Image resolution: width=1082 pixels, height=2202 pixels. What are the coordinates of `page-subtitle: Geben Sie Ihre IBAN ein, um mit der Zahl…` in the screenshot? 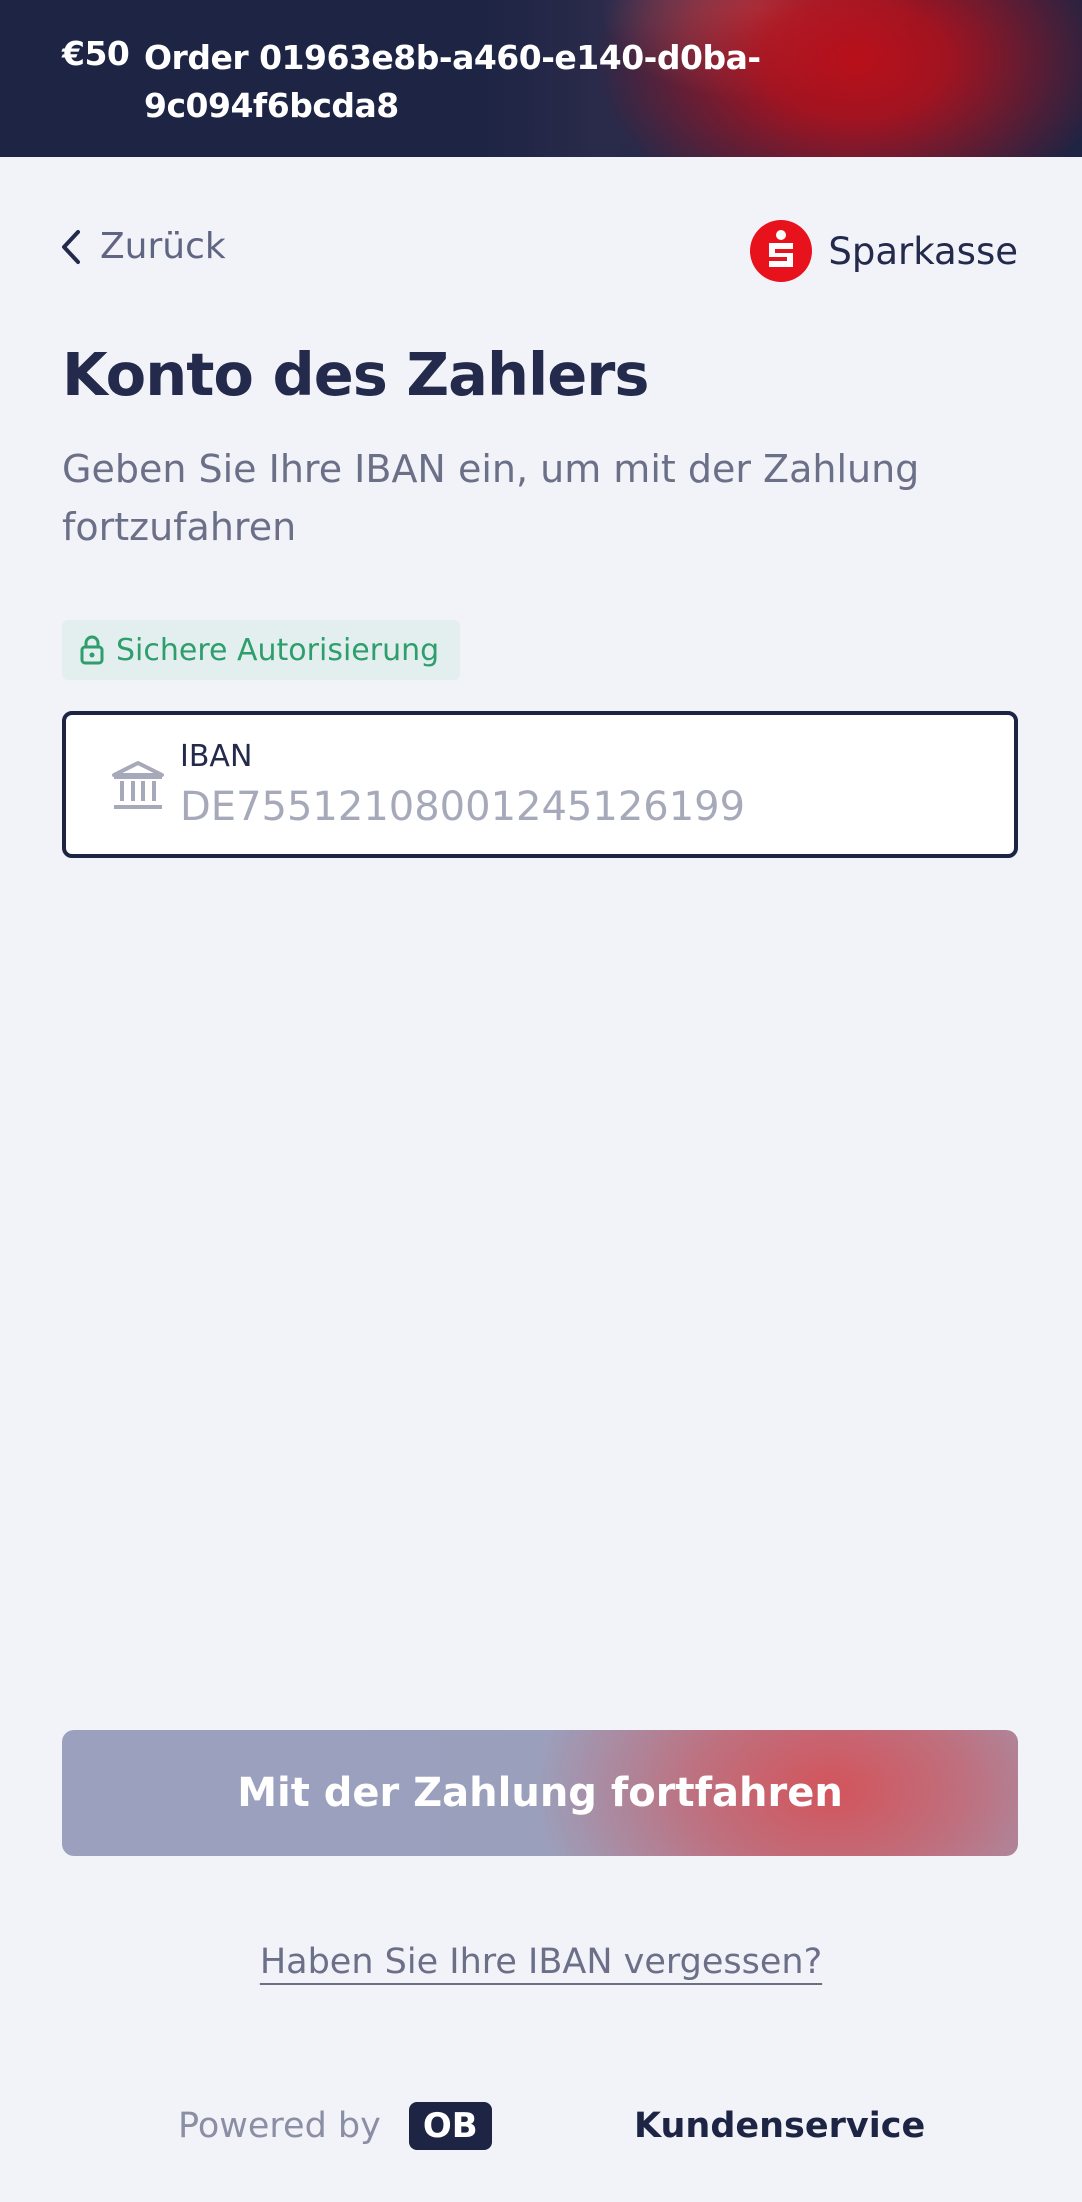 It's located at (491, 498).